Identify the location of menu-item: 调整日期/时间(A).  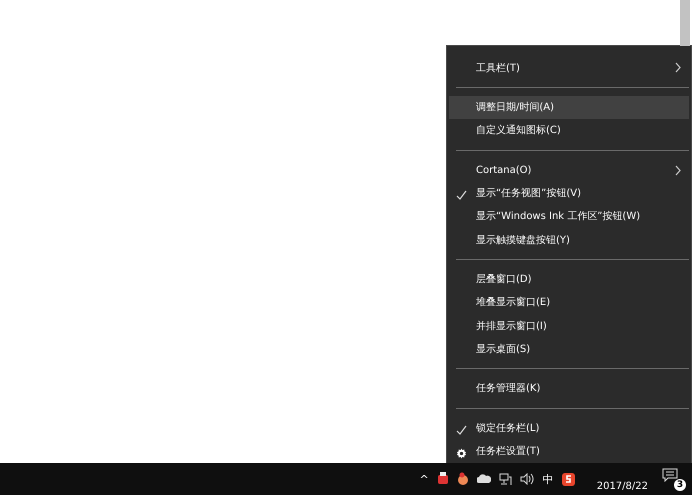
(569, 107).